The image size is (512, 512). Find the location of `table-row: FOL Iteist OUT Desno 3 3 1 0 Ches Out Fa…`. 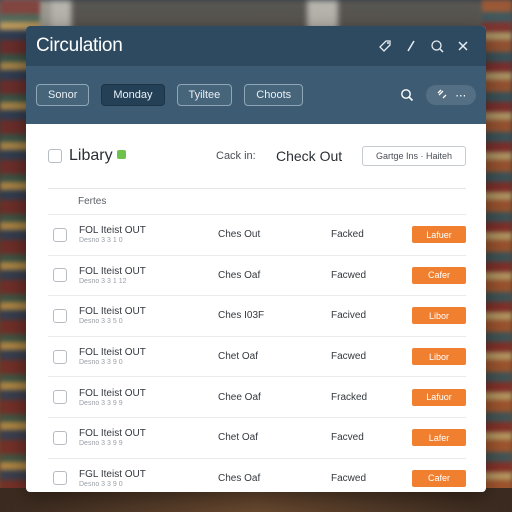

table-row: FOL Iteist OUT Desno 3 3 1 0 Ches Out Fa… is located at coordinates (257, 234).